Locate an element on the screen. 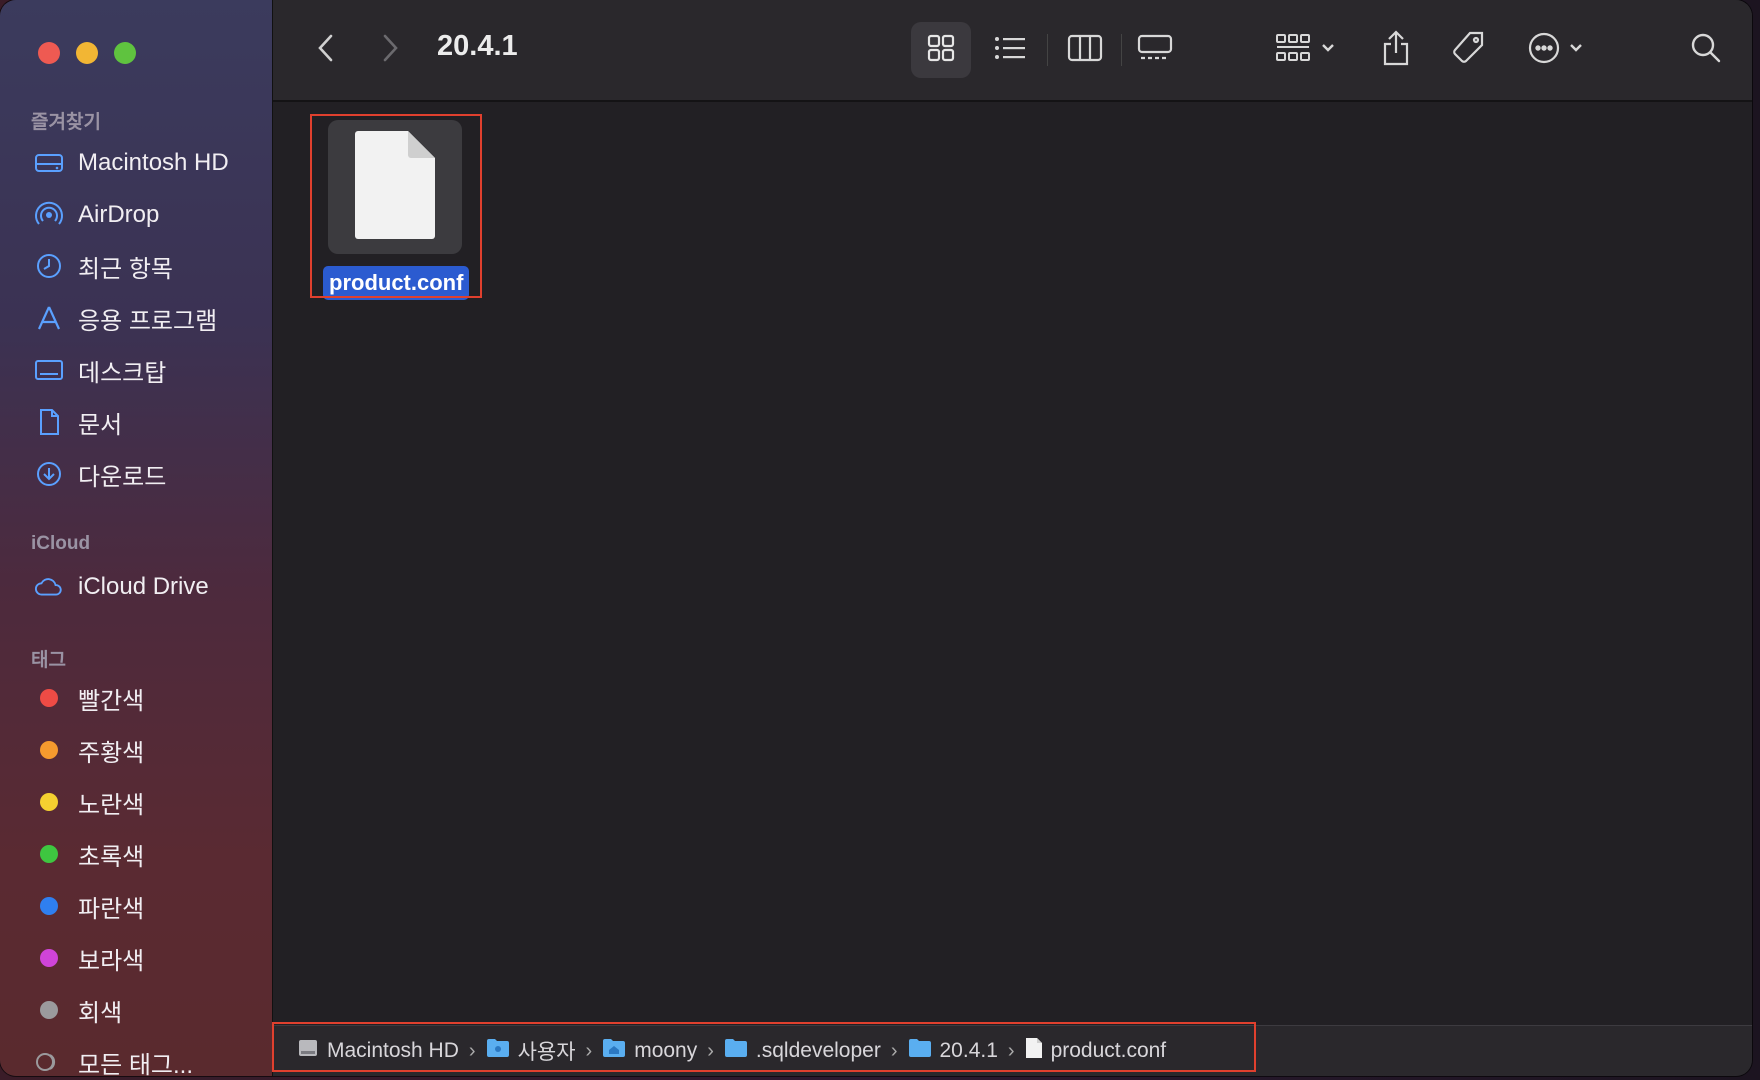  path-crumb-20-4-1: 20.4.1 is located at coordinates (953, 1051).